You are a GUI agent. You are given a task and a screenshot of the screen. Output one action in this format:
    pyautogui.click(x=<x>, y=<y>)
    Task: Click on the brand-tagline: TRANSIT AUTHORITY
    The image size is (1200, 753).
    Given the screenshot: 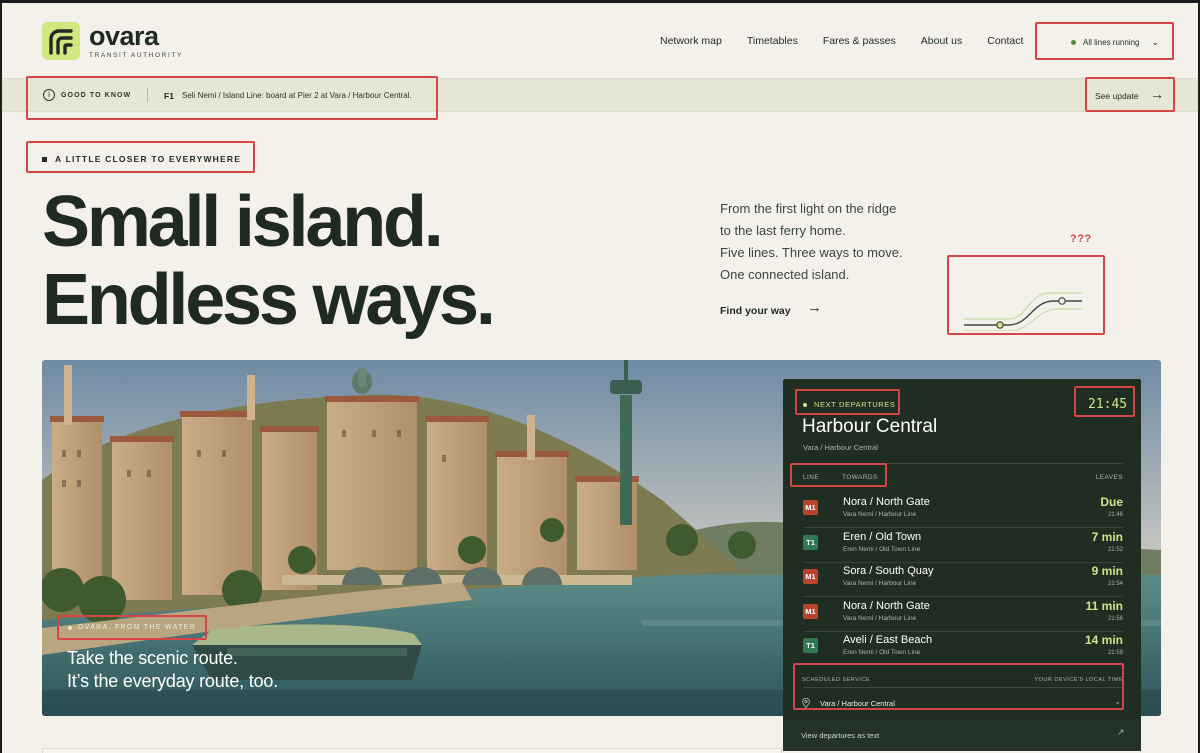 What is the action you would take?
    pyautogui.click(x=136, y=55)
    